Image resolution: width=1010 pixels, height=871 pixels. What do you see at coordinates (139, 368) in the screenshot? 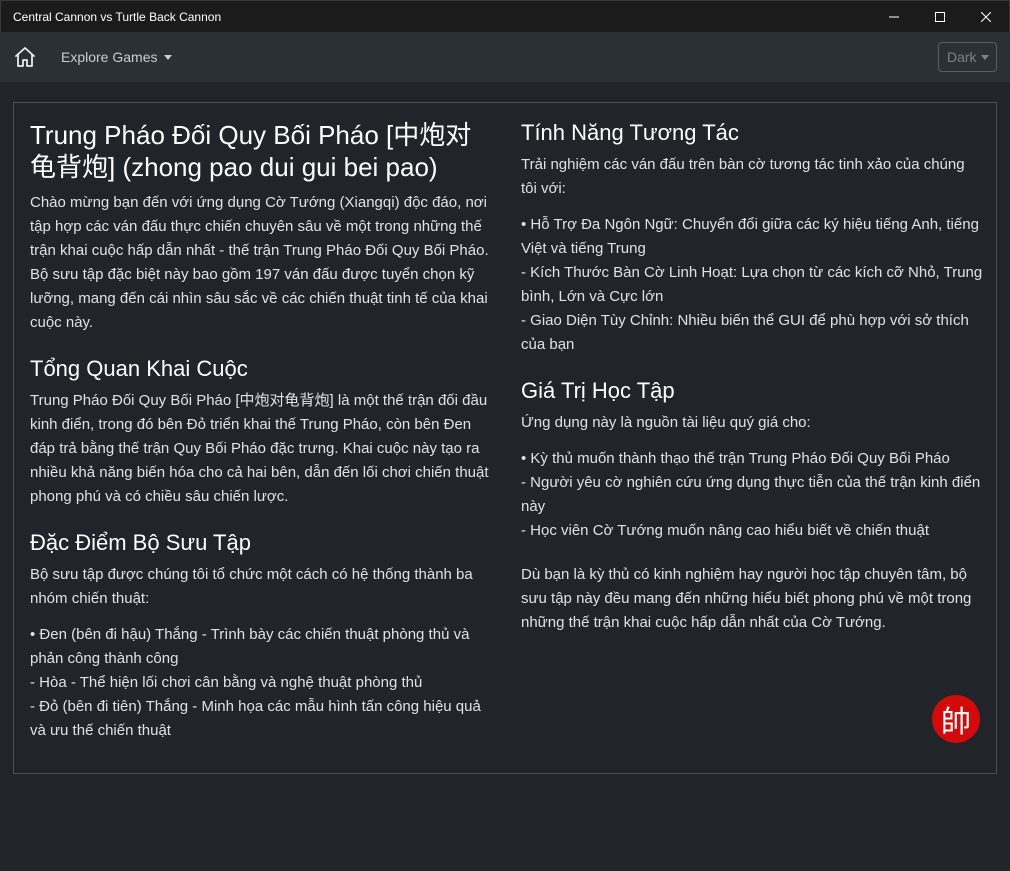
I see `overview-heading: Tổng Quan Khai Cuộc` at bounding box center [139, 368].